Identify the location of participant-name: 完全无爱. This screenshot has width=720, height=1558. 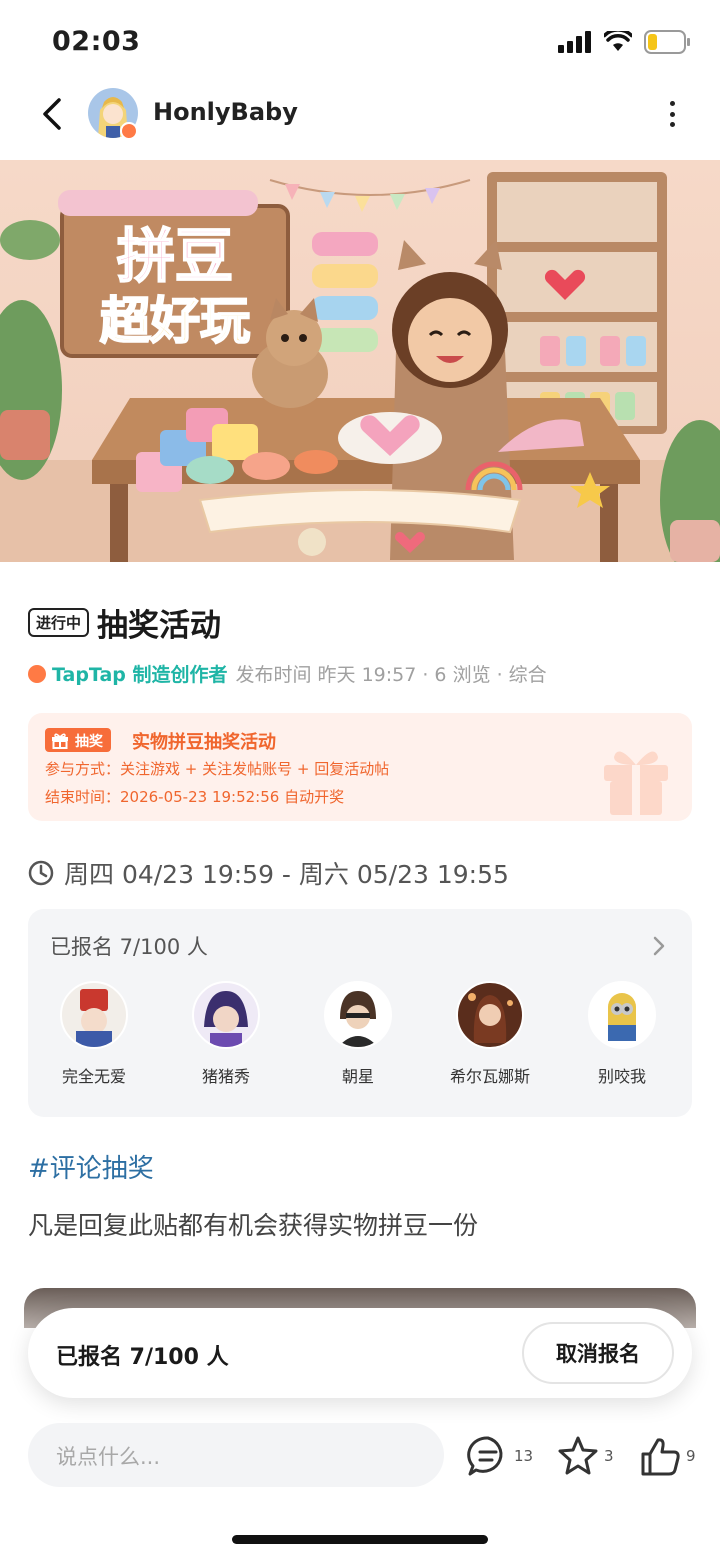
(93, 1076).